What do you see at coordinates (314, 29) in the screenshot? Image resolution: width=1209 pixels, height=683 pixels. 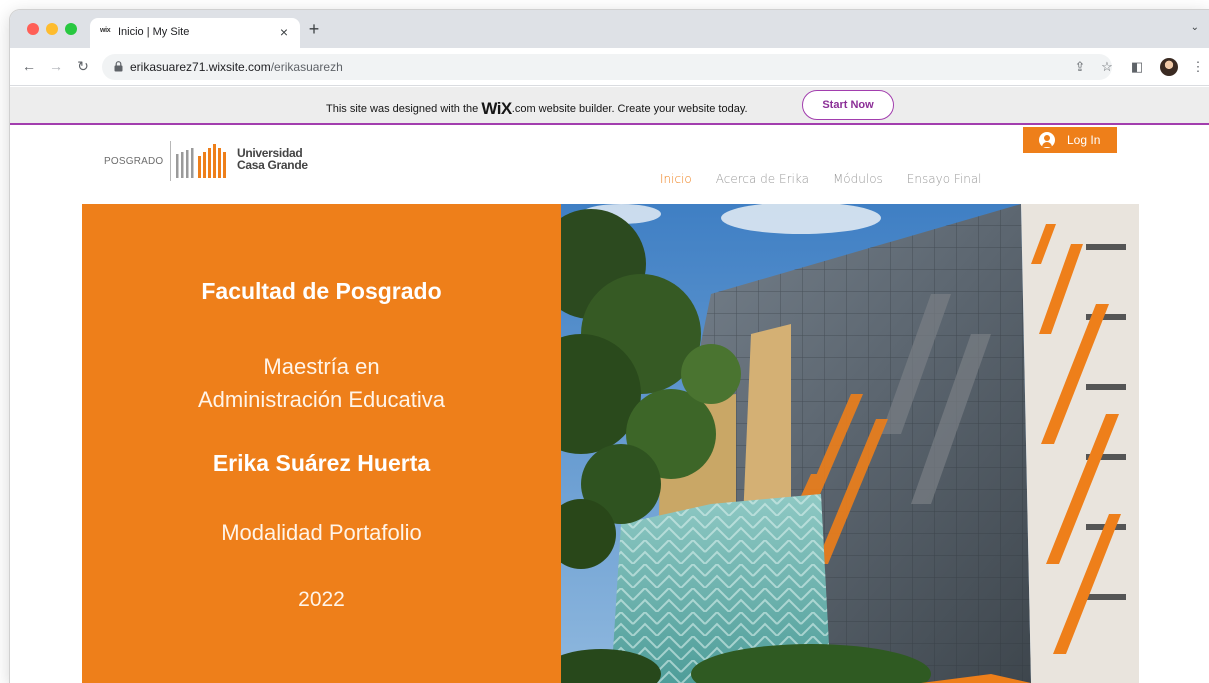 I see `new-tab-button: +` at bounding box center [314, 29].